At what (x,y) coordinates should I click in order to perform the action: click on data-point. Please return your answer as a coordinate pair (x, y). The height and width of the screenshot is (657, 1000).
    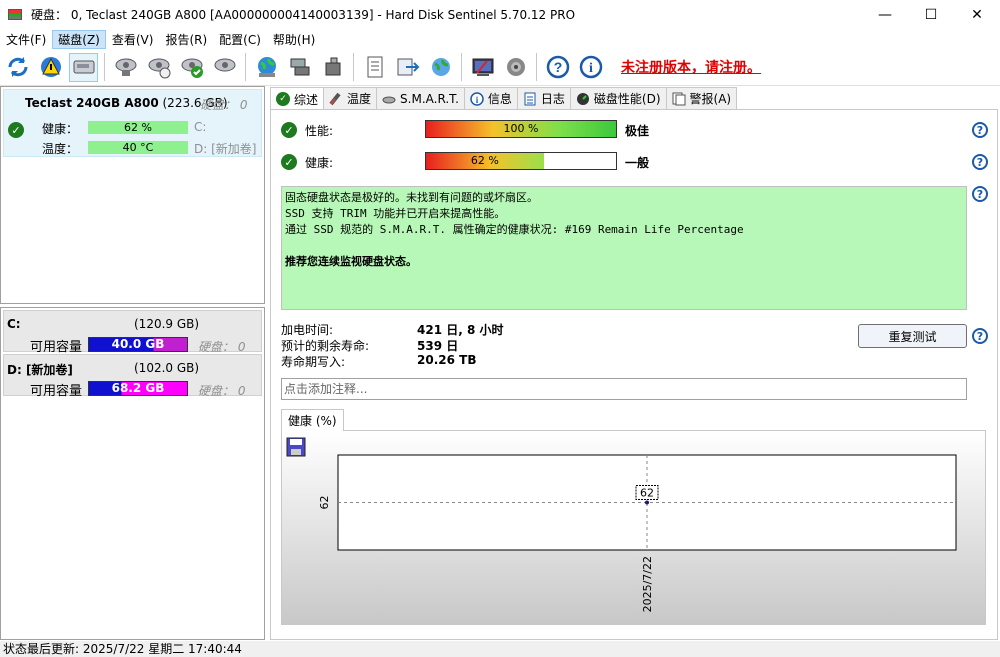
    Looking at the image, I should click on (647, 502).